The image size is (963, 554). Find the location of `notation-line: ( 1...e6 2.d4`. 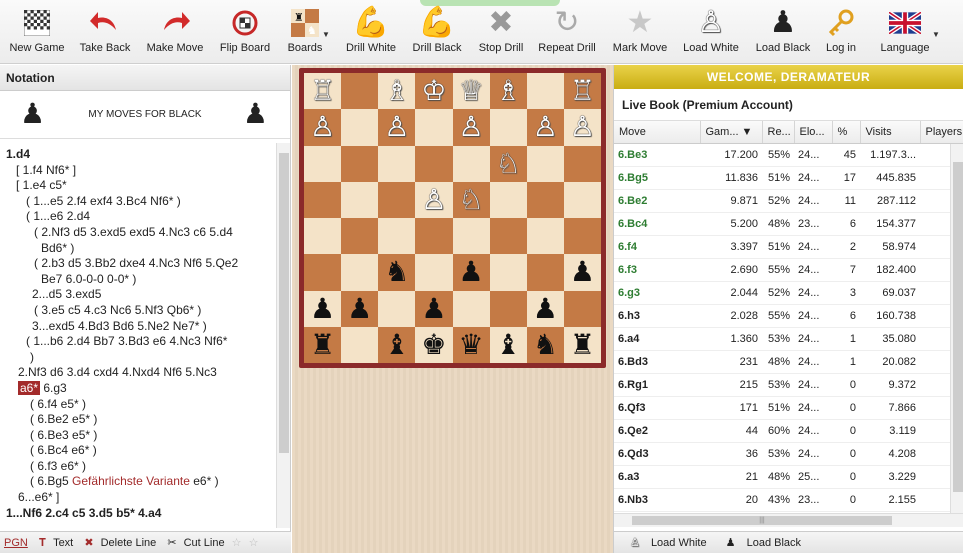

notation-line: ( 1...e6 2.d4 is located at coordinates (140, 217).